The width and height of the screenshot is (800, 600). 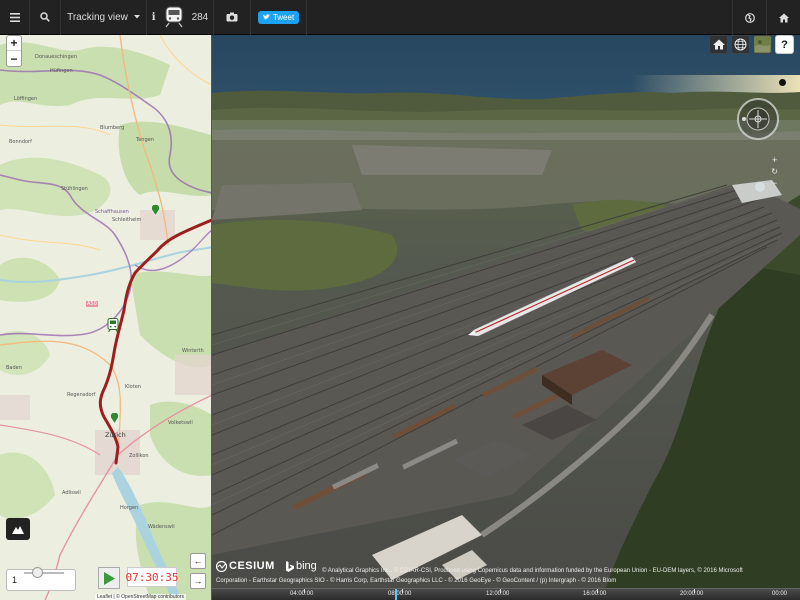 I want to click on timeline-label: 12:00:00, so click(x=498, y=594).